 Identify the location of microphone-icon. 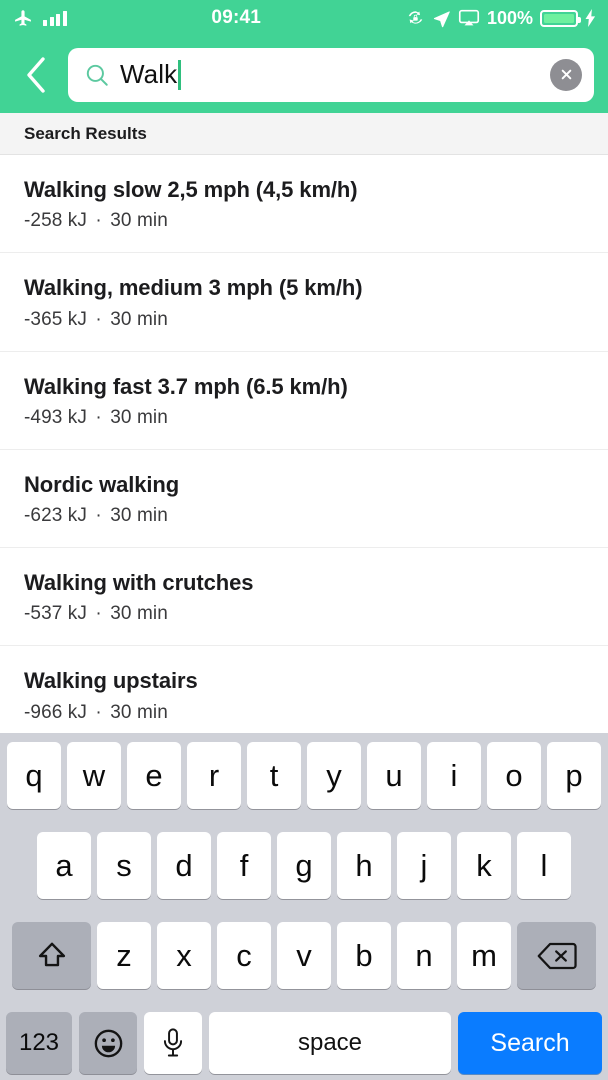
(173, 1042).